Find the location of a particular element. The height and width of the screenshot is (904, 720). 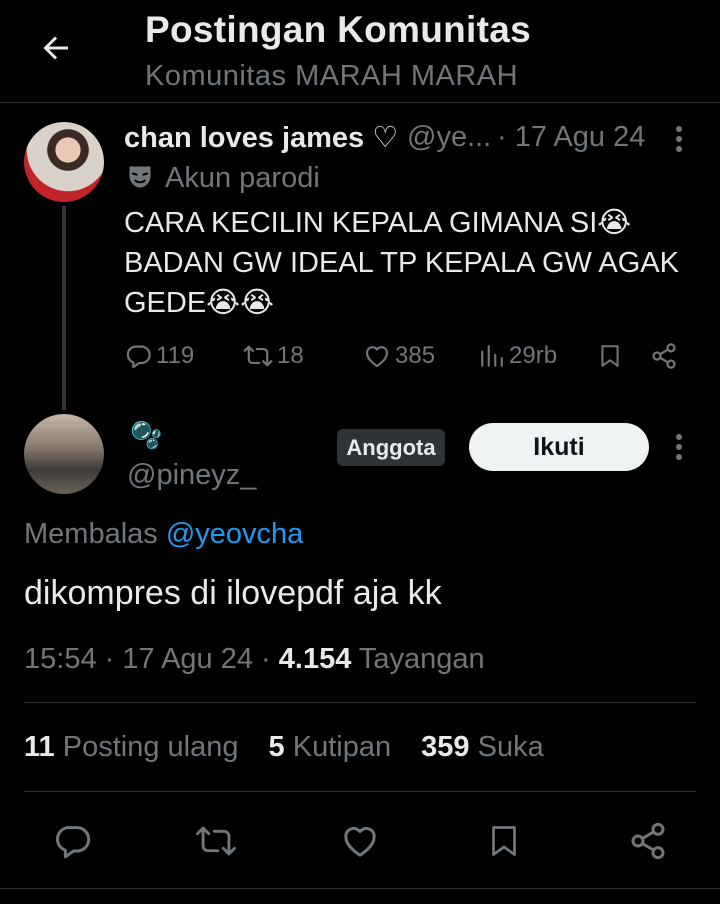

post-date: · 17 Agu 24 · is located at coordinates (188, 659).